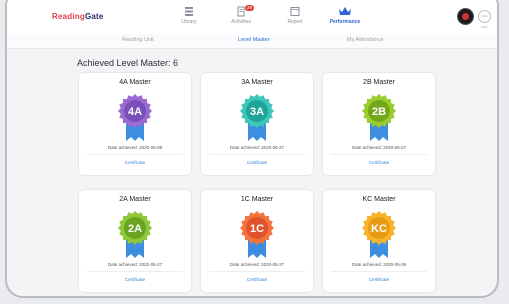 The height and width of the screenshot is (304, 509). I want to click on medal-label: 2B, so click(379, 112).